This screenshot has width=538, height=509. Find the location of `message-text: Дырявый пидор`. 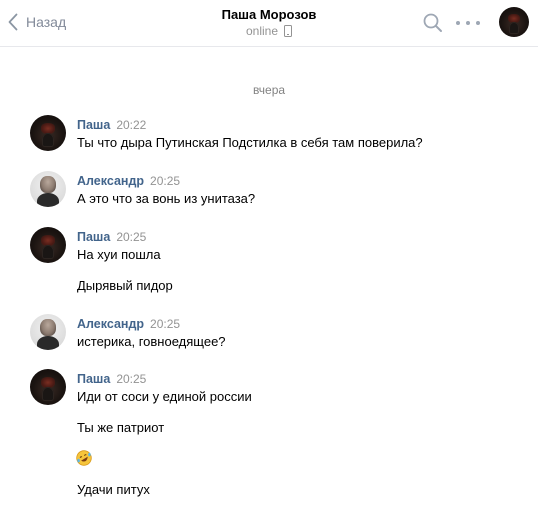

message-text: Дырявый пидор is located at coordinates (125, 285).